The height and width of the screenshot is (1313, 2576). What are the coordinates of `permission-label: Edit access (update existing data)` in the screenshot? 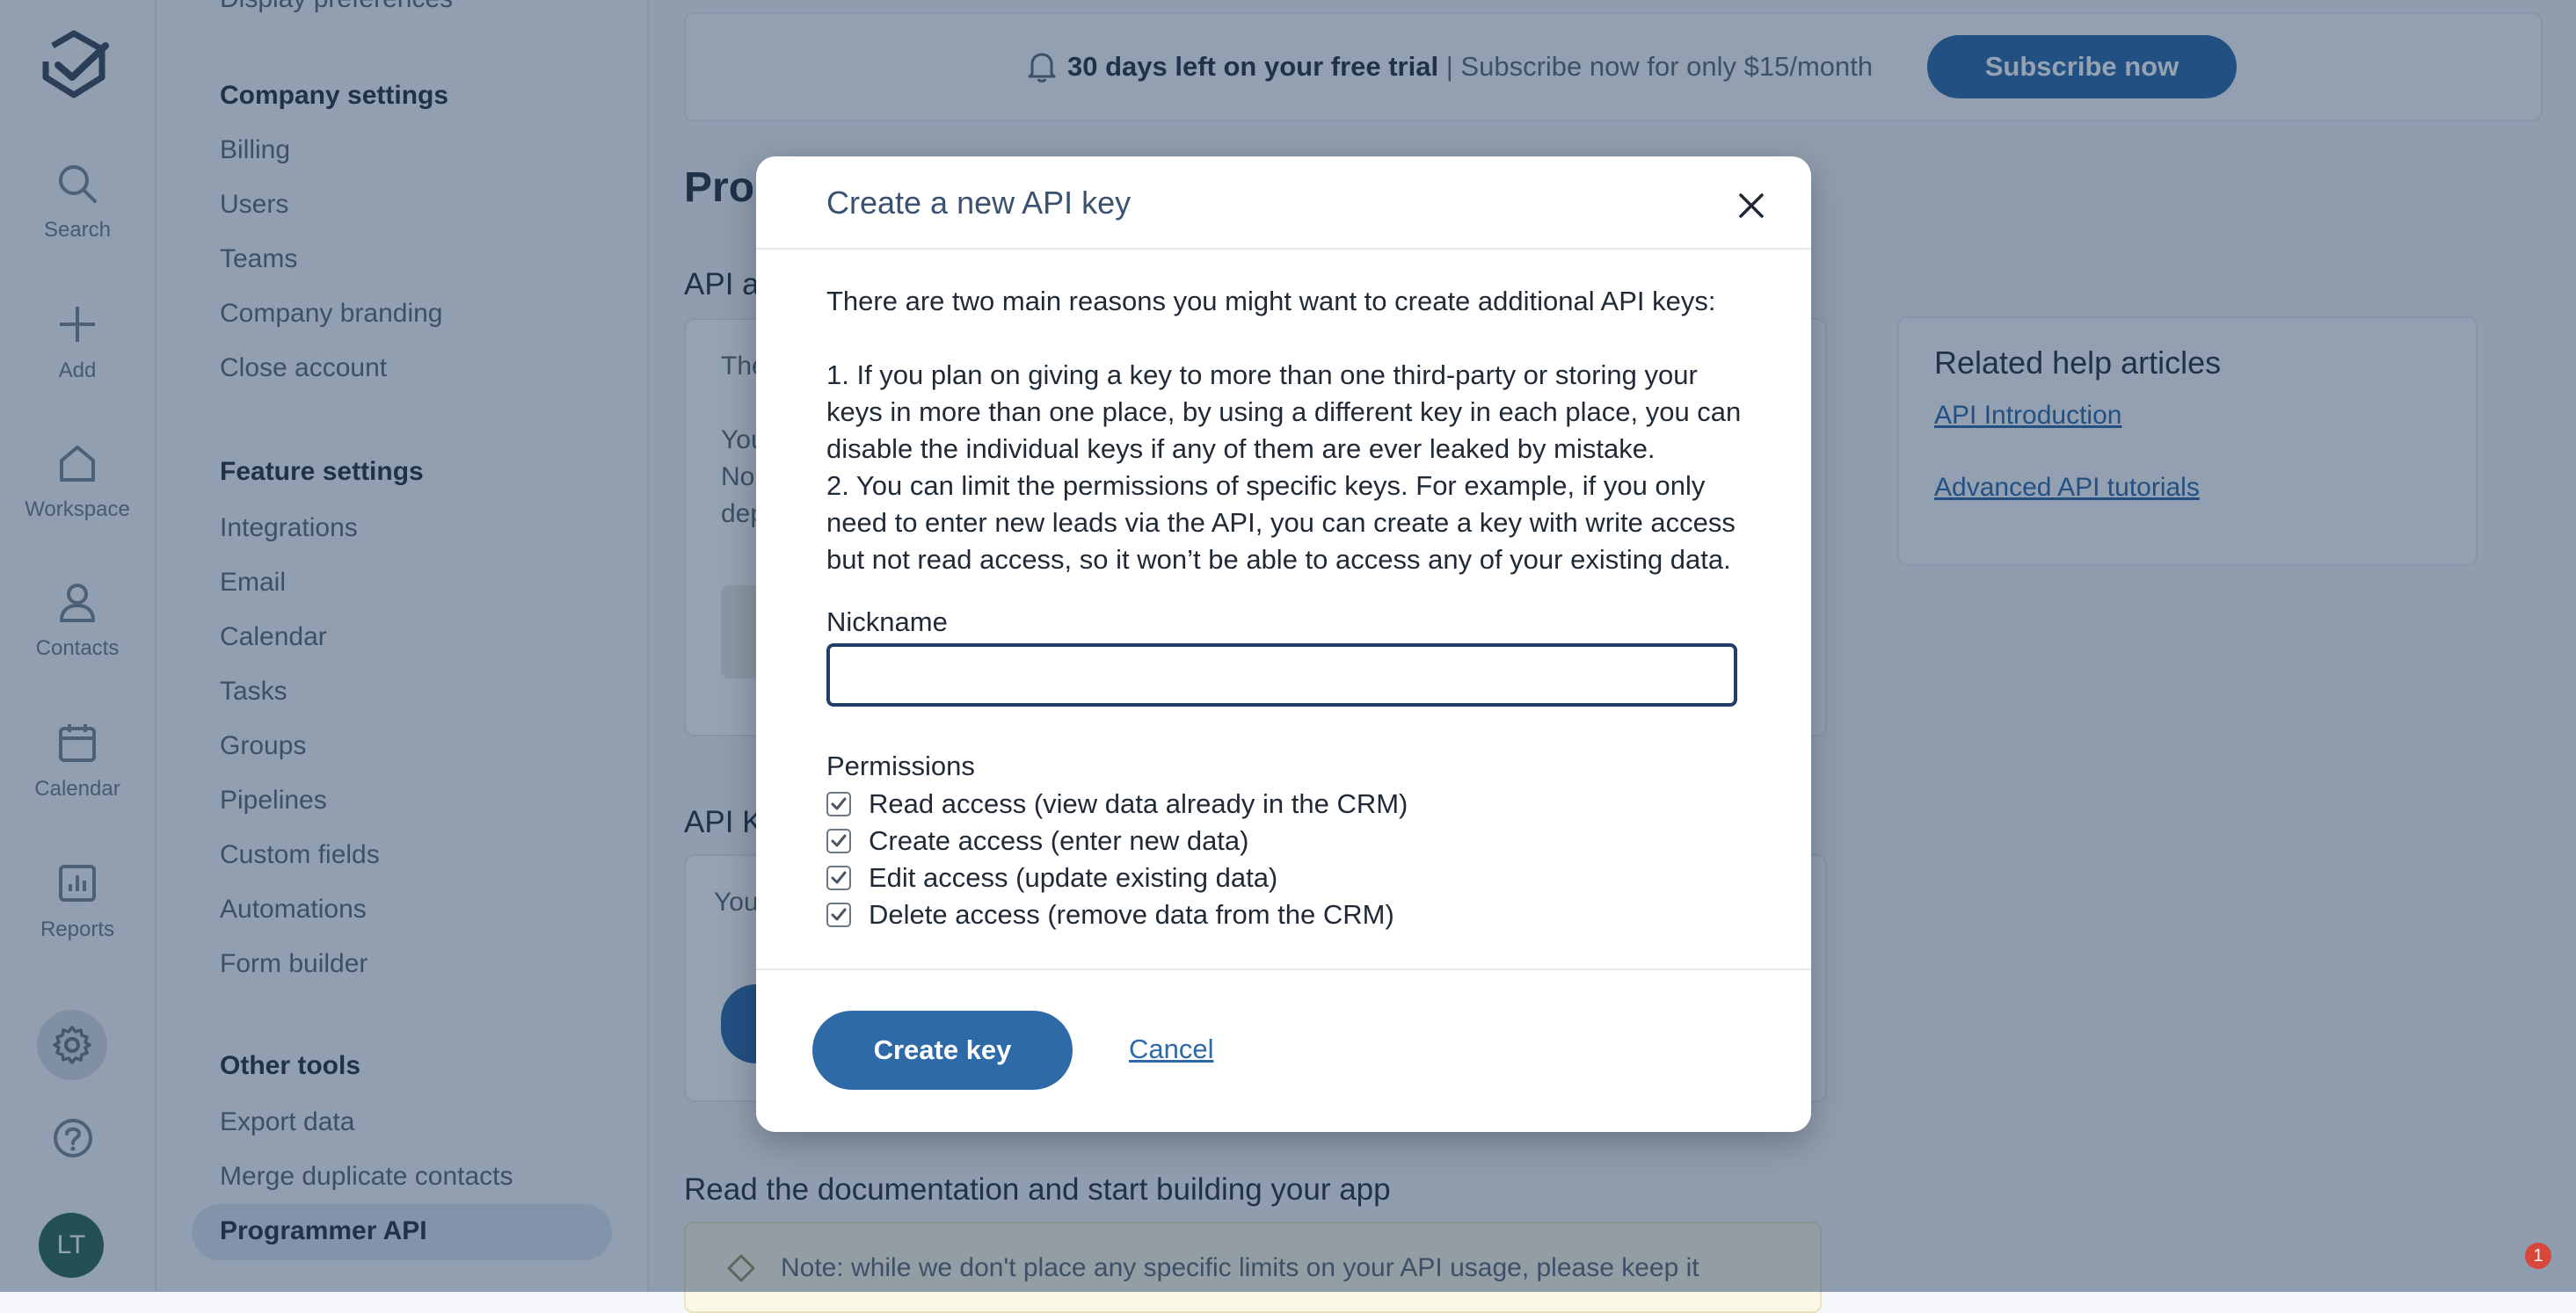 It's located at (1073, 877).